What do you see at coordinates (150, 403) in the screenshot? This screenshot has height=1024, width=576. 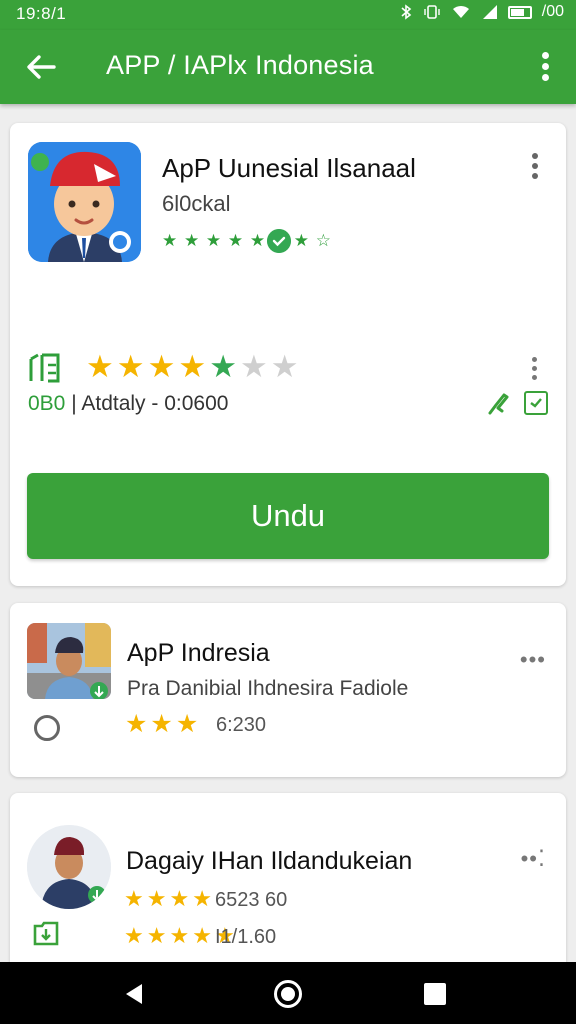 I see `info-text: | Atdtaly - 0:0600` at bounding box center [150, 403].